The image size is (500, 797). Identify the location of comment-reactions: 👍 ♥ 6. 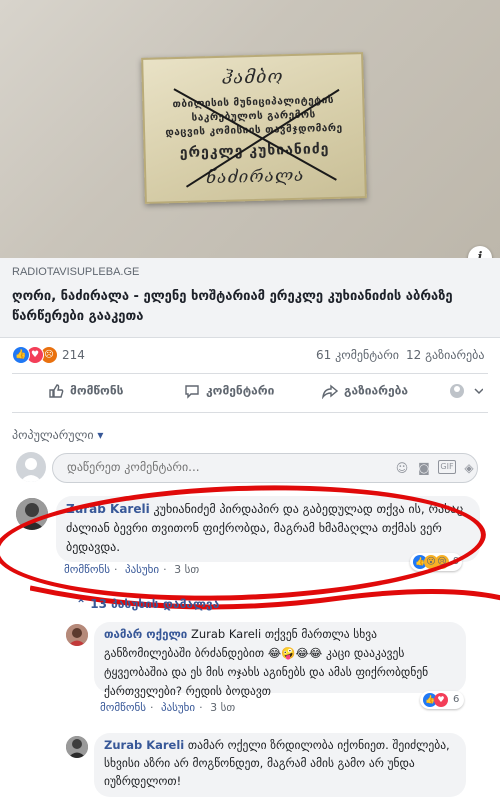
(442, 700).